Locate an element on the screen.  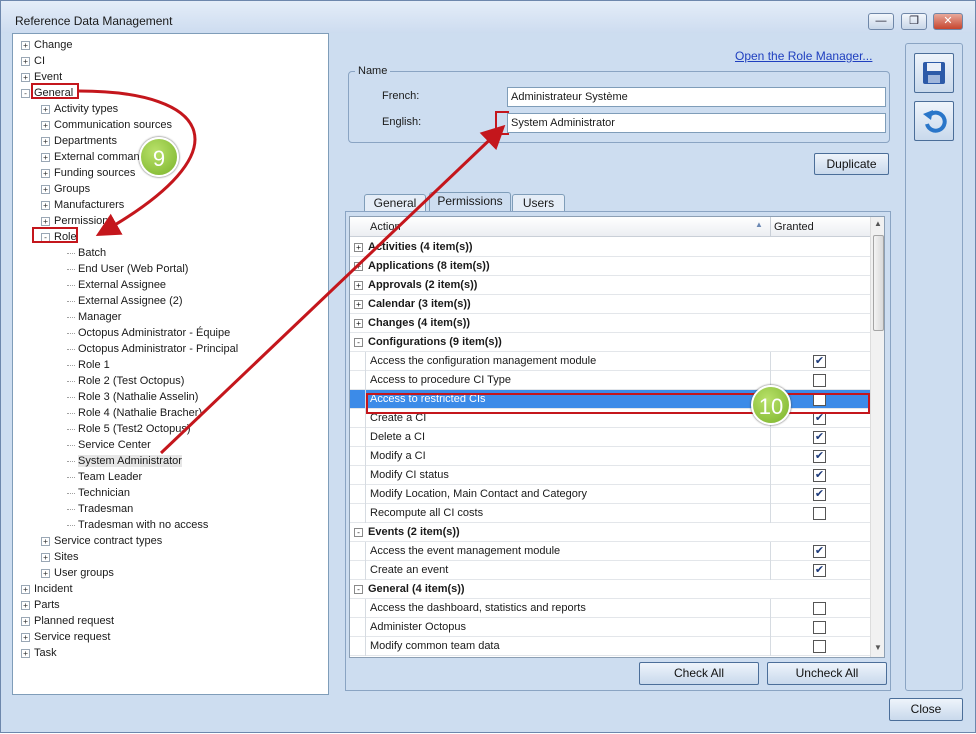
scroll-up-icon: ▲ is located at coordinates (878, 223).